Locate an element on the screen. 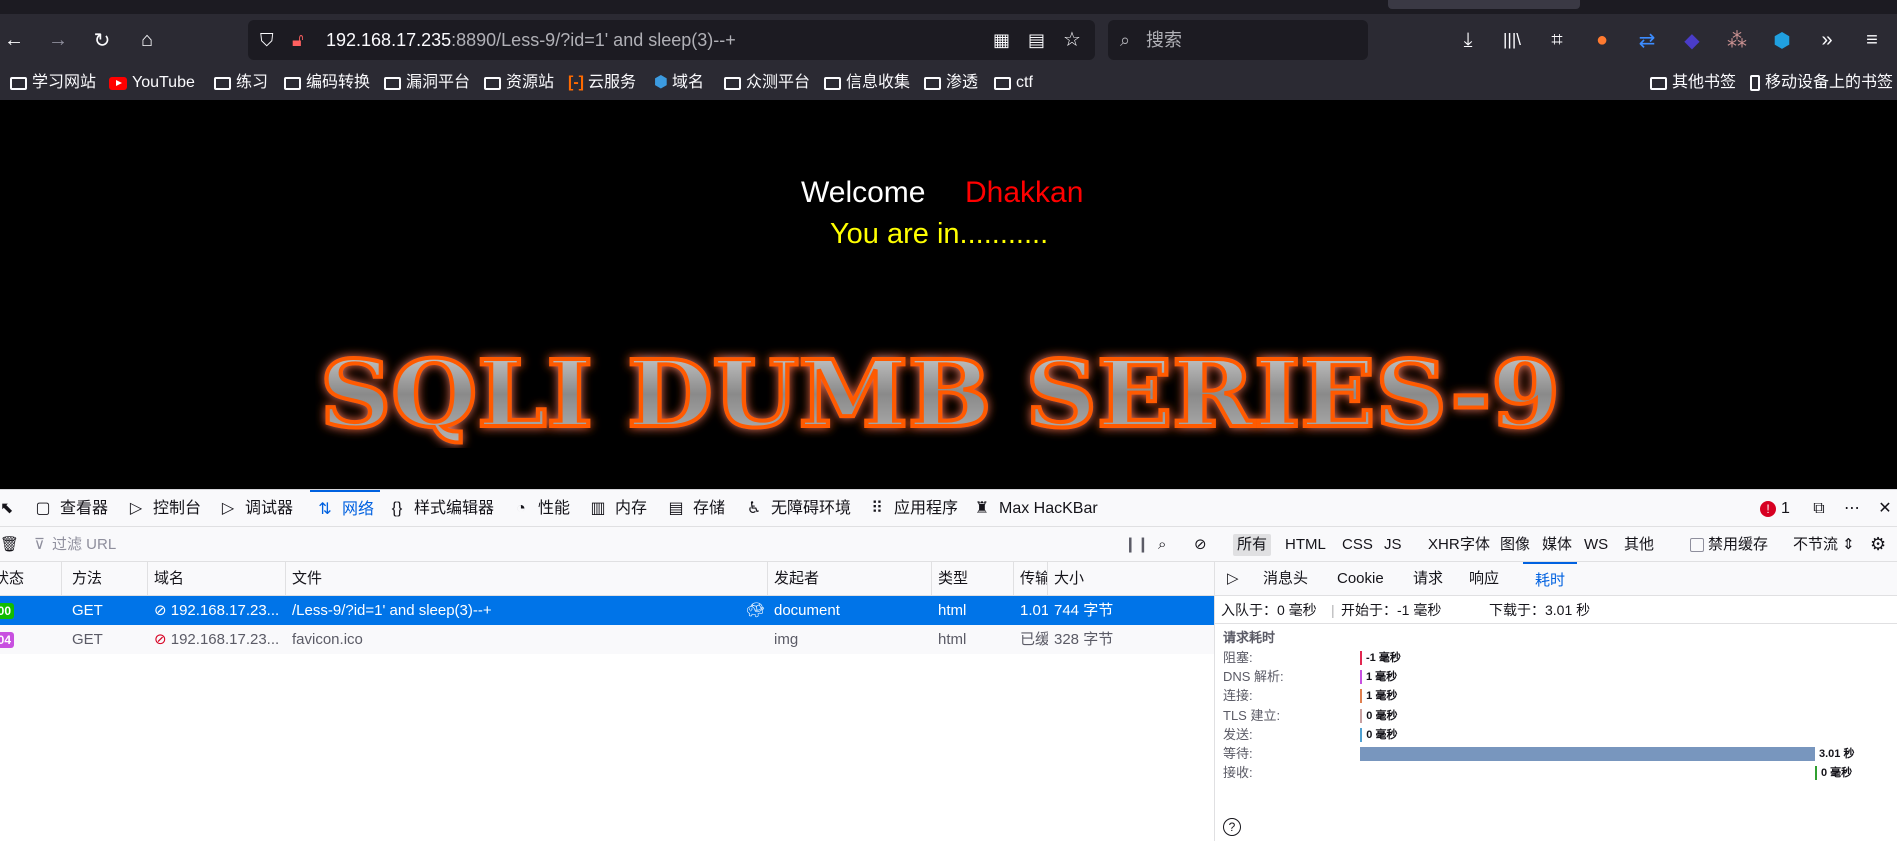  tab-timings: 耗时 is located at coordinates (1550, 579).